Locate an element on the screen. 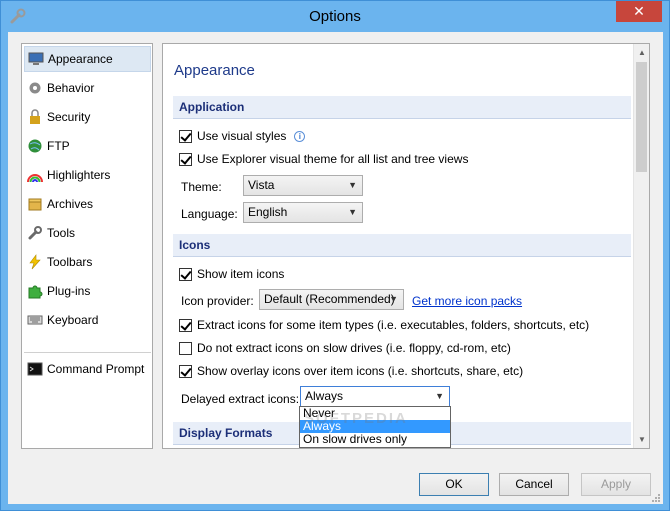  nav-separator is located at coordinates (87, 352).